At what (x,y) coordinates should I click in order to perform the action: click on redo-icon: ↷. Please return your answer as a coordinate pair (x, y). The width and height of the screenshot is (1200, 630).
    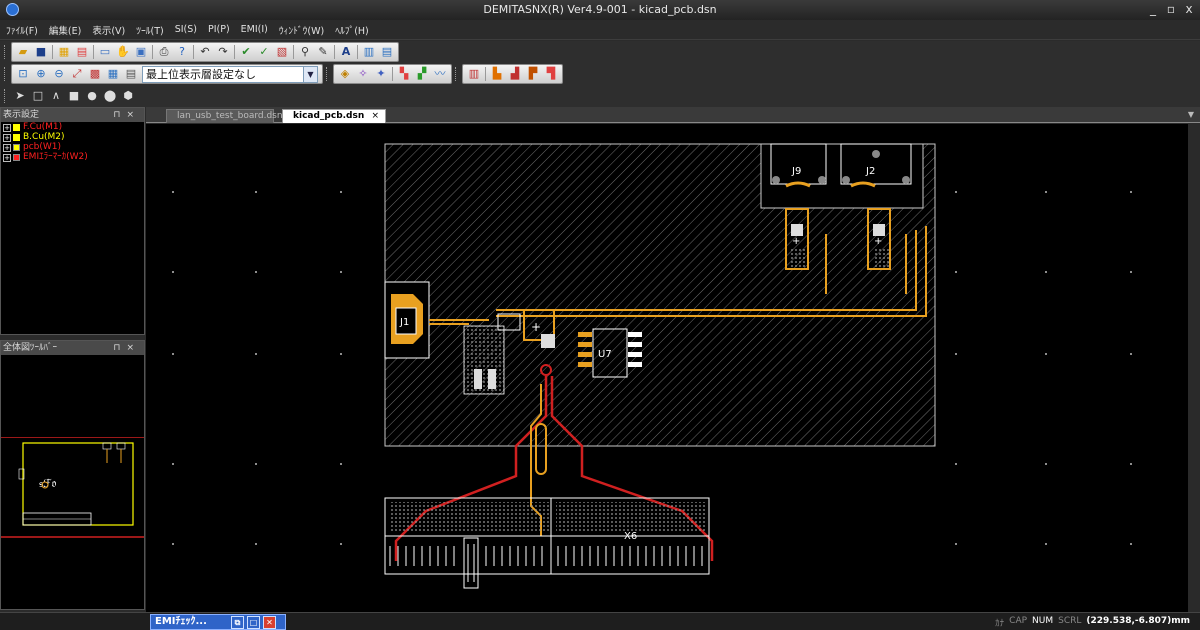
    Looking at the image, I should click on (223, 52).